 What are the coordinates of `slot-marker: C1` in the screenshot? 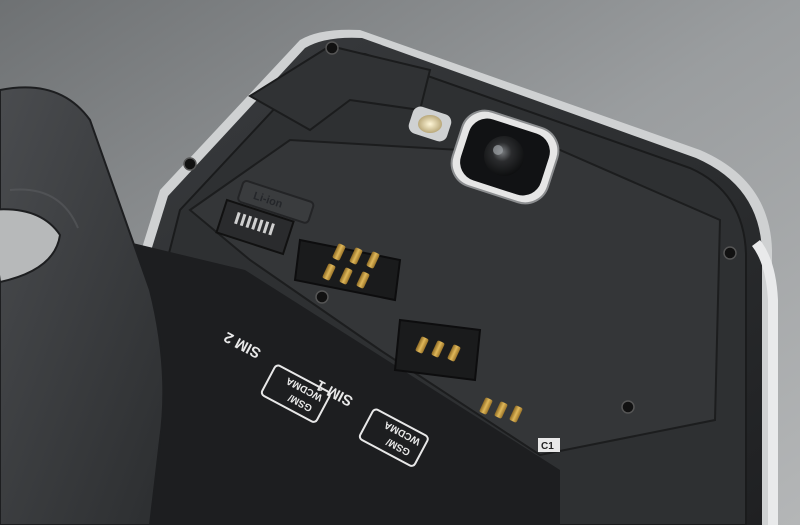 It's located at (549, 445).